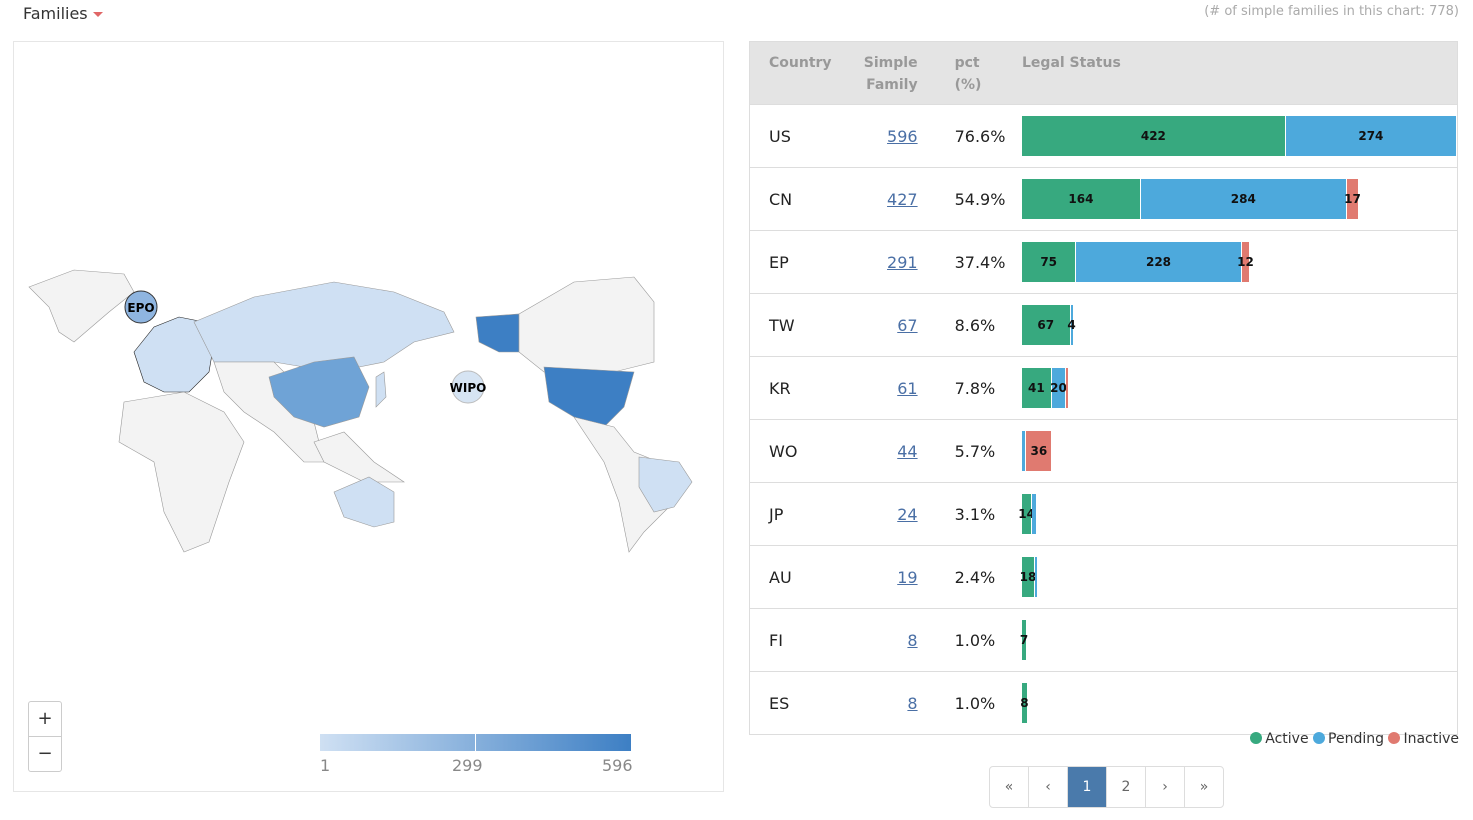 The height and width of the screenshot is (820, 1473). What do you see at coordinates (797, 388) in the screenshot?
I see `country-code: KR` at bounding box center [797, 388].